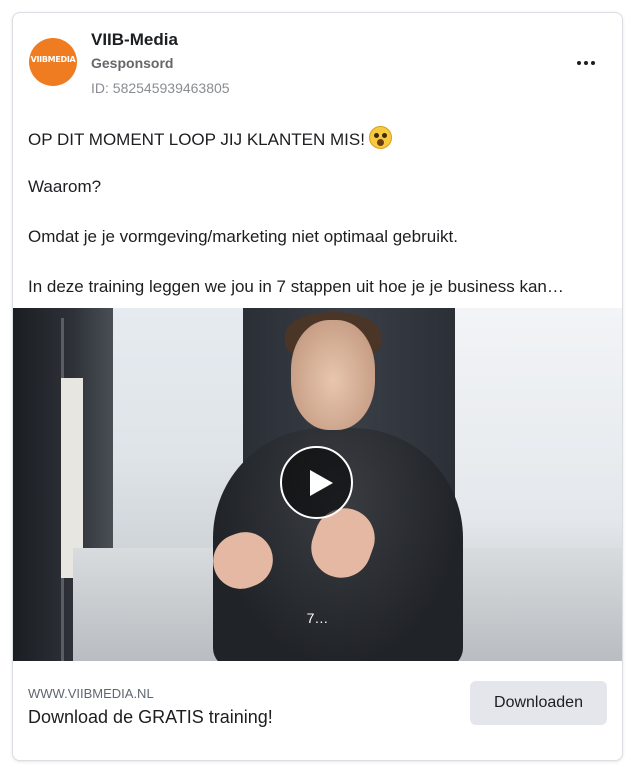 This screenshot has width=635, height=779. I want to click on play-icon, so click(321, 483).